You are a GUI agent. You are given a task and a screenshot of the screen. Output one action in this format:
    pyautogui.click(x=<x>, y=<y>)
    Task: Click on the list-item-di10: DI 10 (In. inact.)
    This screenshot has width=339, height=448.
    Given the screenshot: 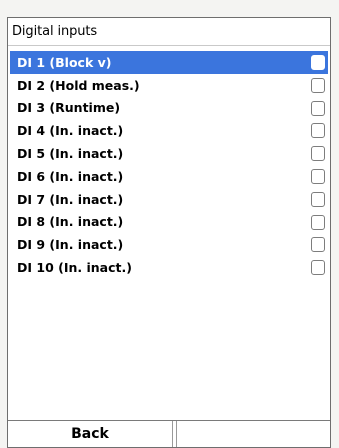 What is the action you would take?
    pyautogui.click(x=169, y=267)
    